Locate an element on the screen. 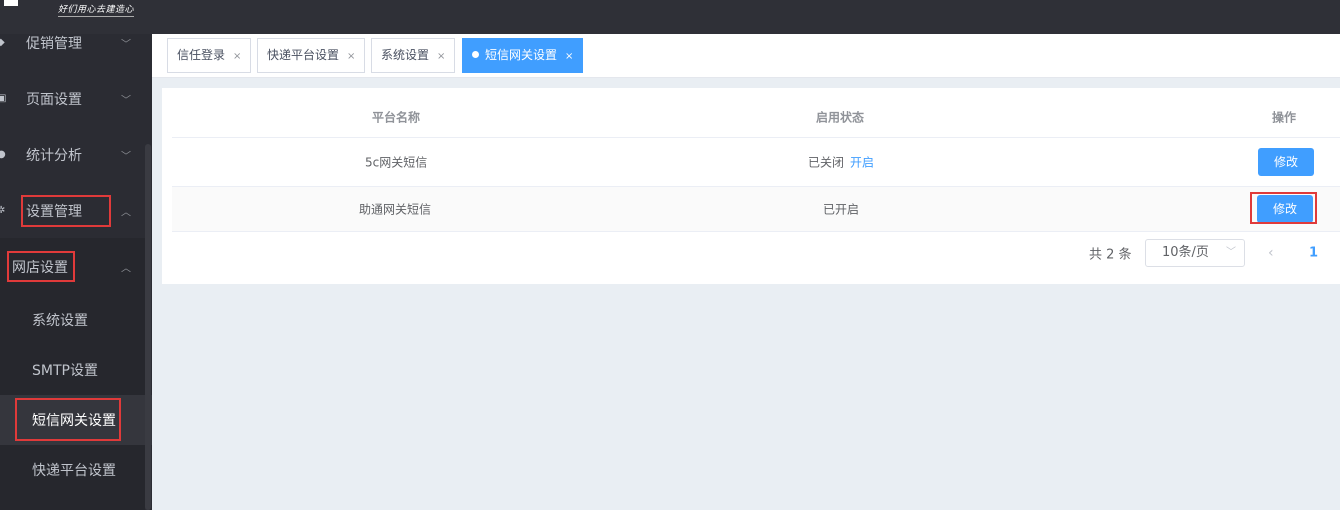 The height and width of the screenshot is (510, 1340). sidebar-item-label: SMTP设置 is located at coordinates (65, 371).